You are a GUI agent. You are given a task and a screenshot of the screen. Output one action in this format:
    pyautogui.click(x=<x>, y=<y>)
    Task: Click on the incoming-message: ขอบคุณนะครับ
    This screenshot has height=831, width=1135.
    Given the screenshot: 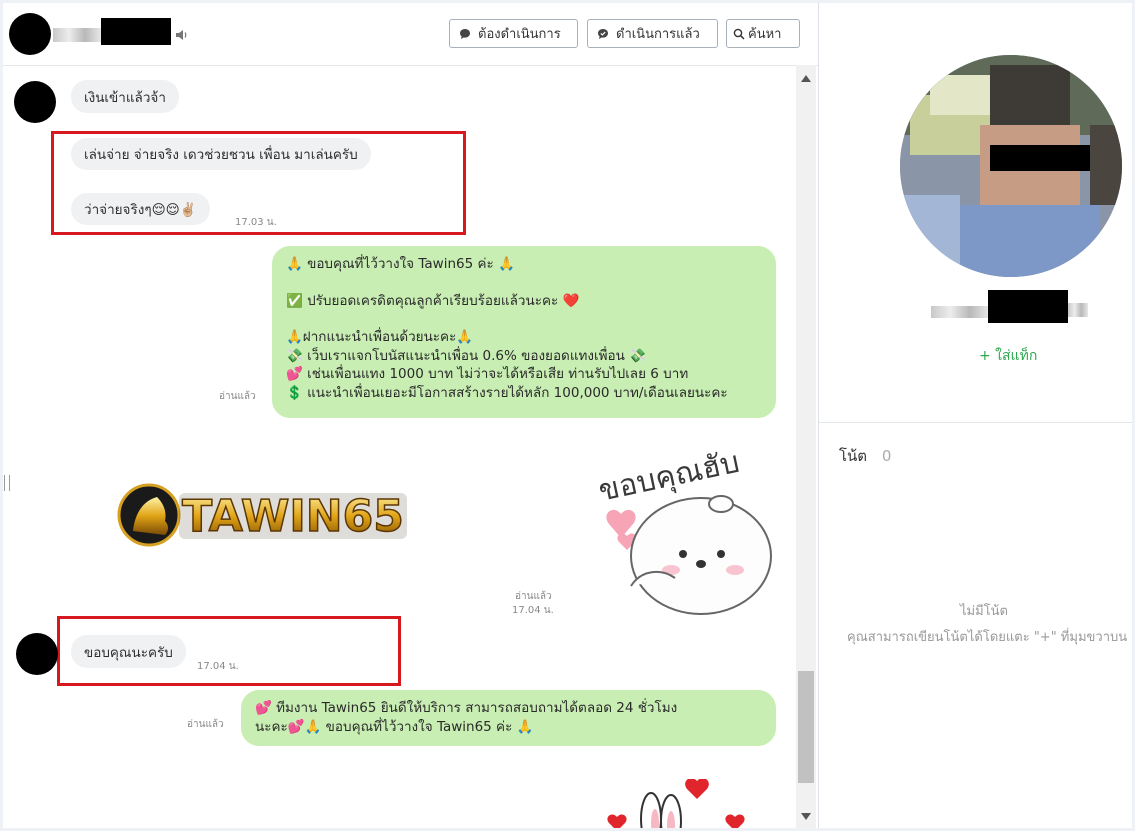 What is the action you would take?
    pyautogui.click(x=128, y=651)
    